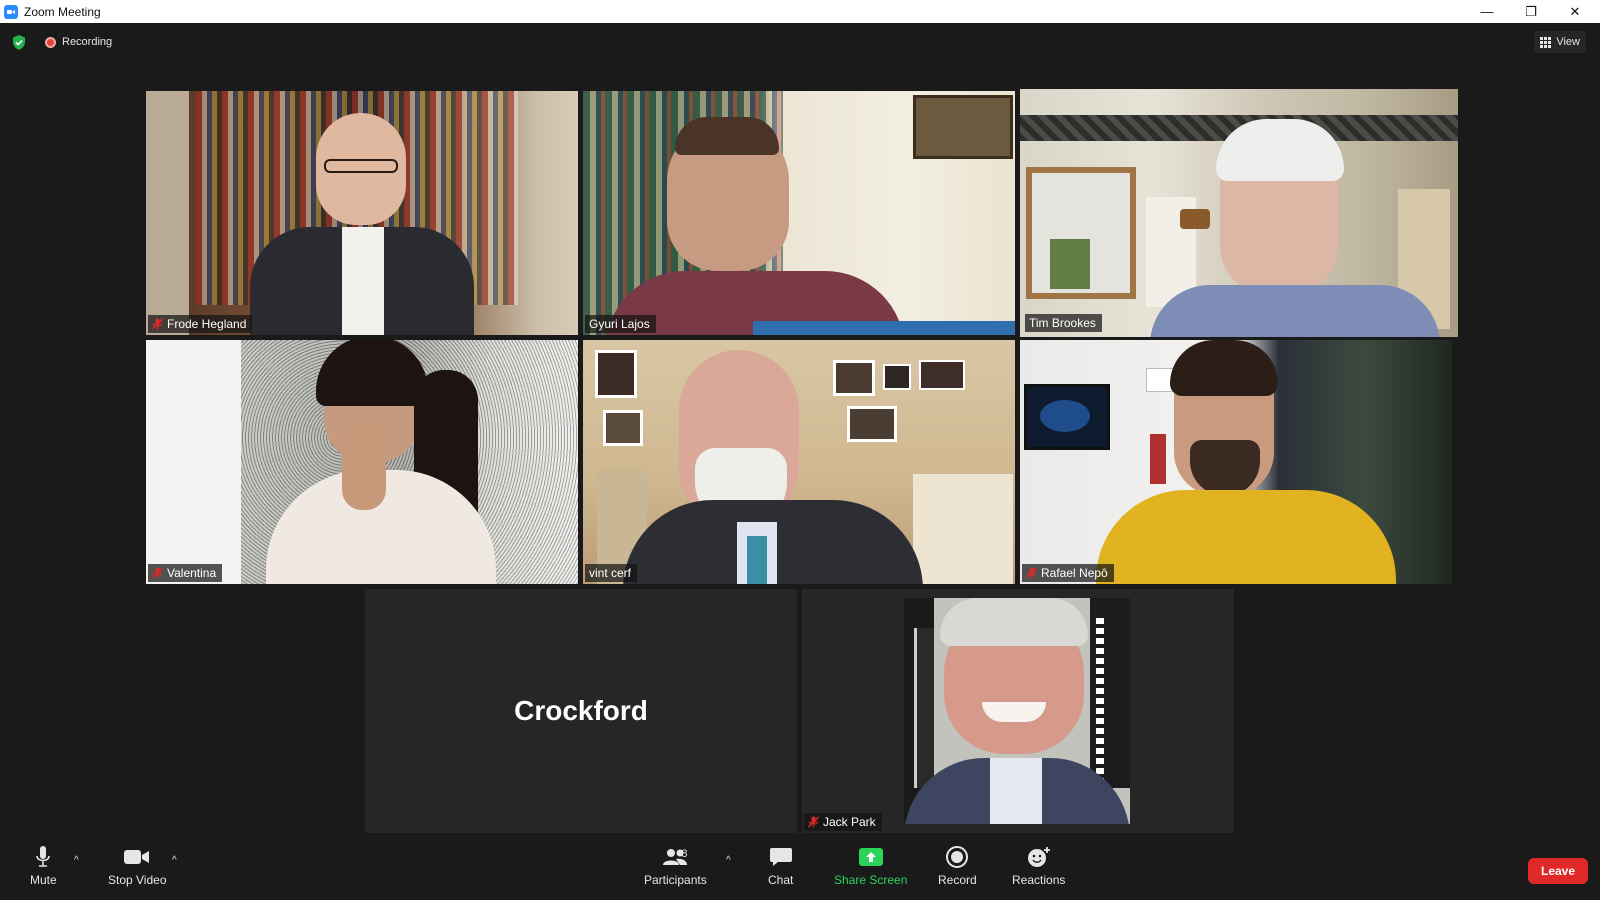 The height and width of the screenshot is (900, 1600). Describe the element at coordinates (957, 857) in the screenshot. I see `record-icon` at that location.